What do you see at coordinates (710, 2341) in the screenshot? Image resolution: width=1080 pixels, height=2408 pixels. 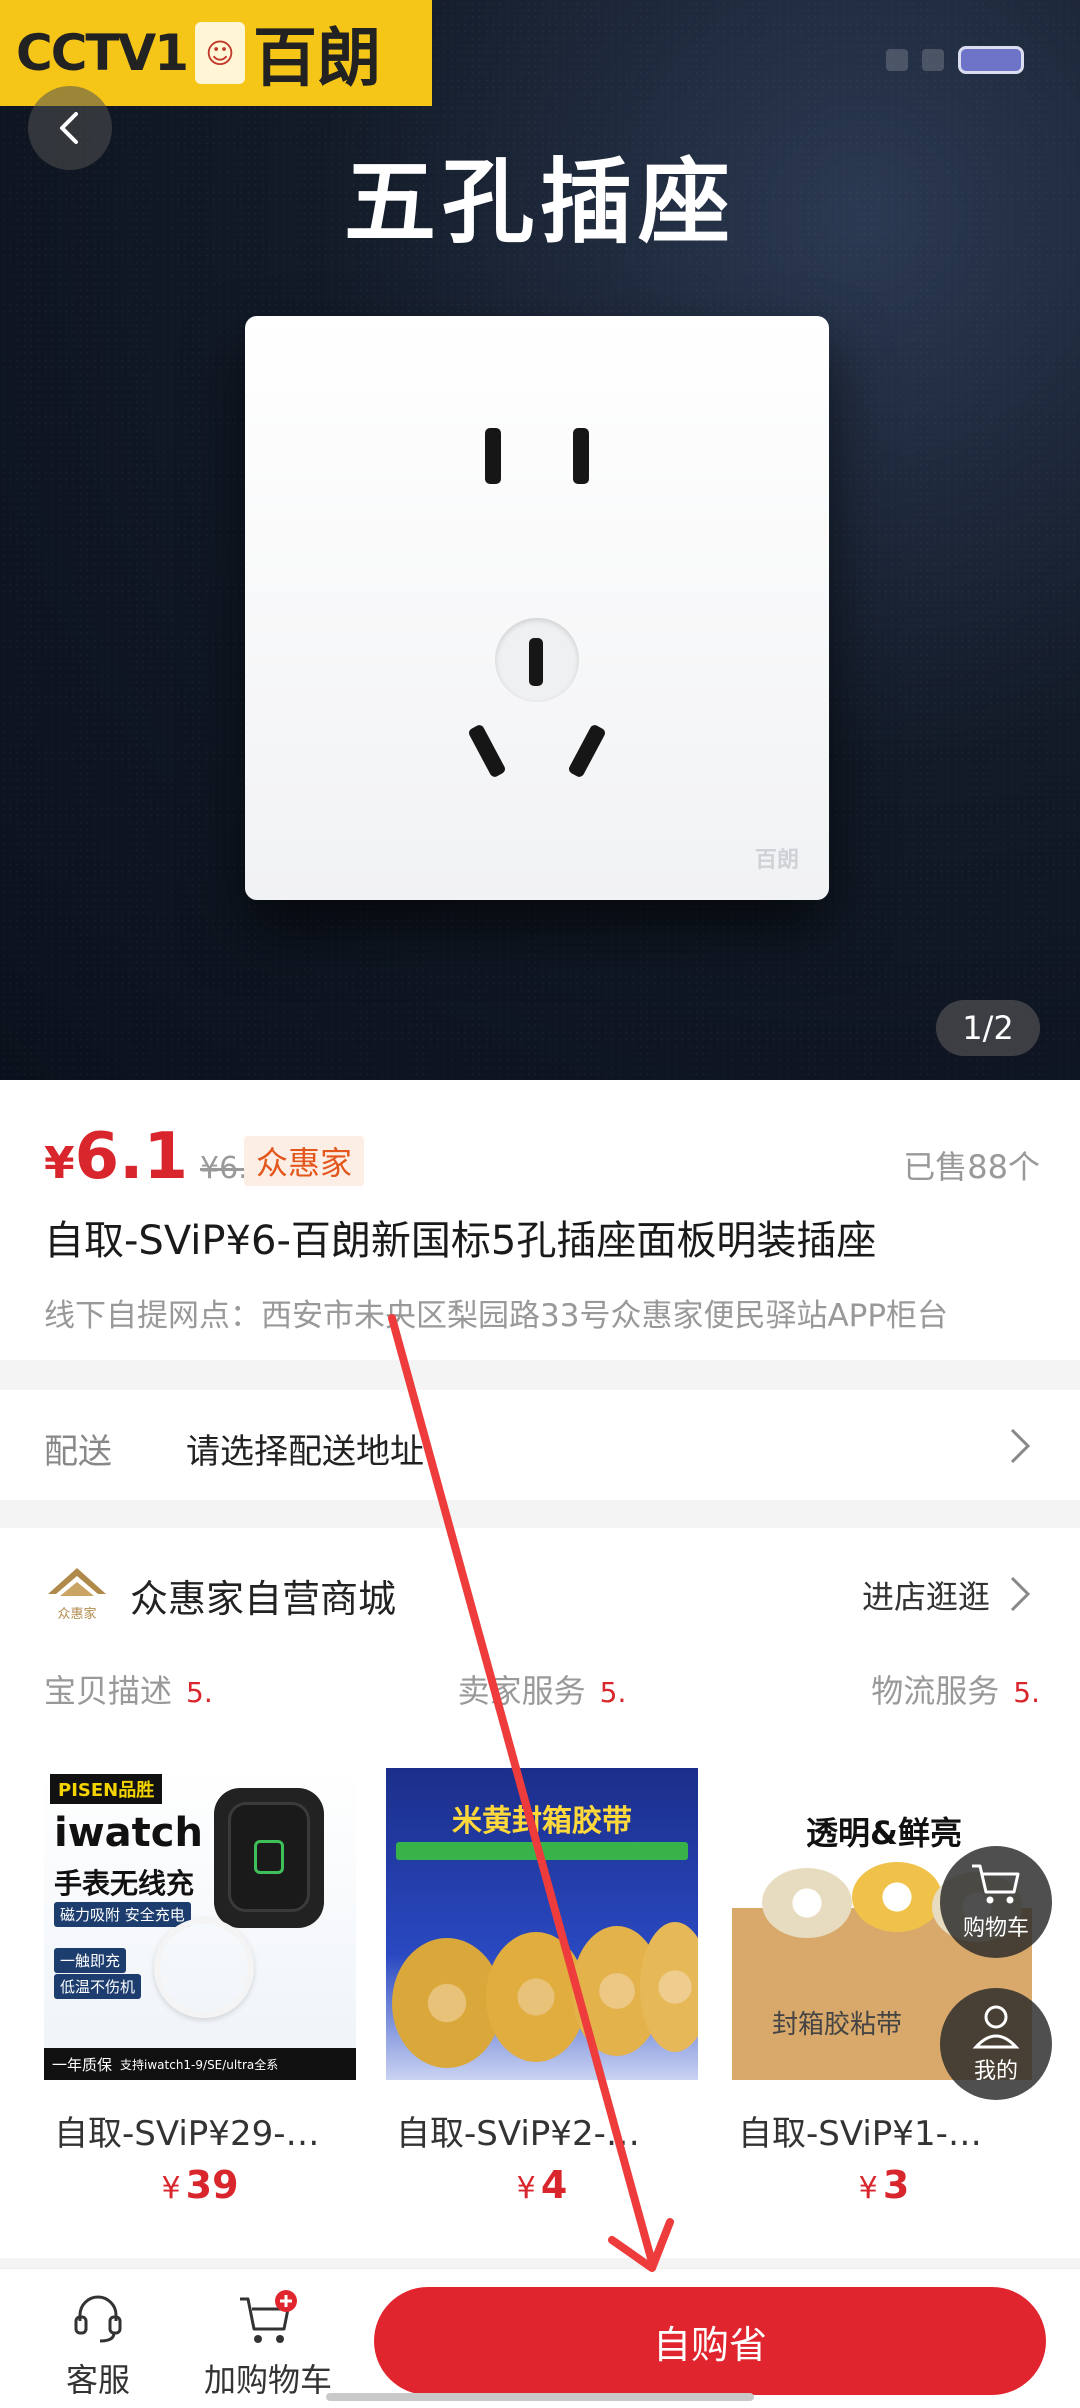 I see `buy-button: 自购省` at bounding box center [710, 2341].